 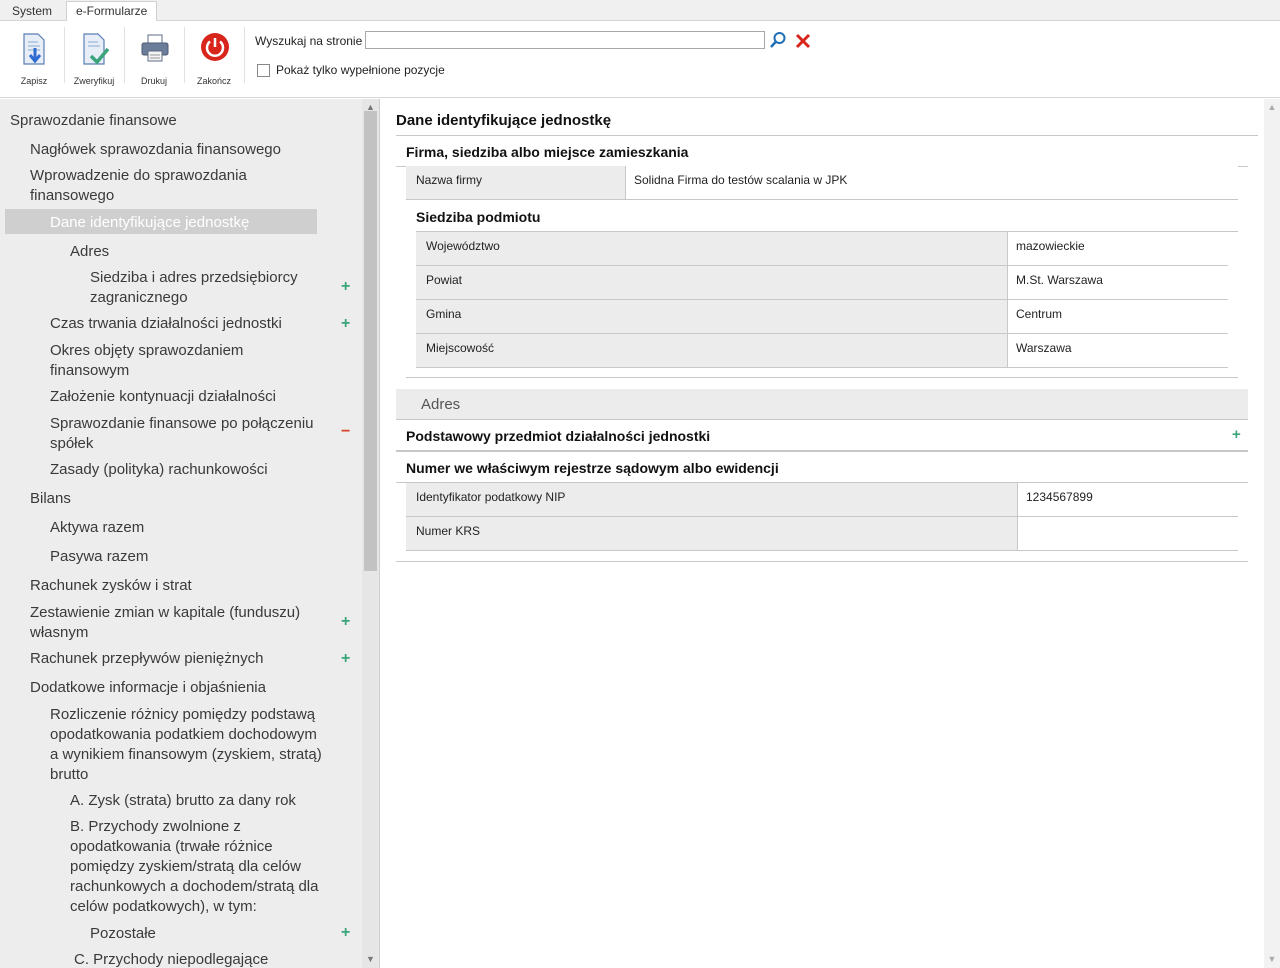 I want to click on red-x-icon, so click(x=803, y=40).